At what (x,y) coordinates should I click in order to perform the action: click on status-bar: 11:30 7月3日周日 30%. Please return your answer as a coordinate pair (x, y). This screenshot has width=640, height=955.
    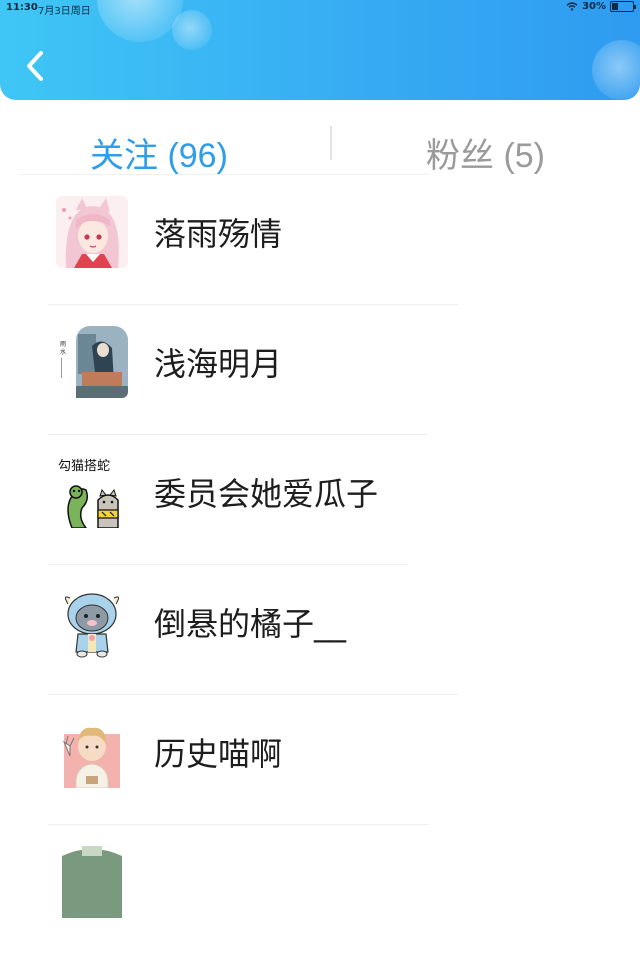
    Looking at the image, I should click on (320, 8).